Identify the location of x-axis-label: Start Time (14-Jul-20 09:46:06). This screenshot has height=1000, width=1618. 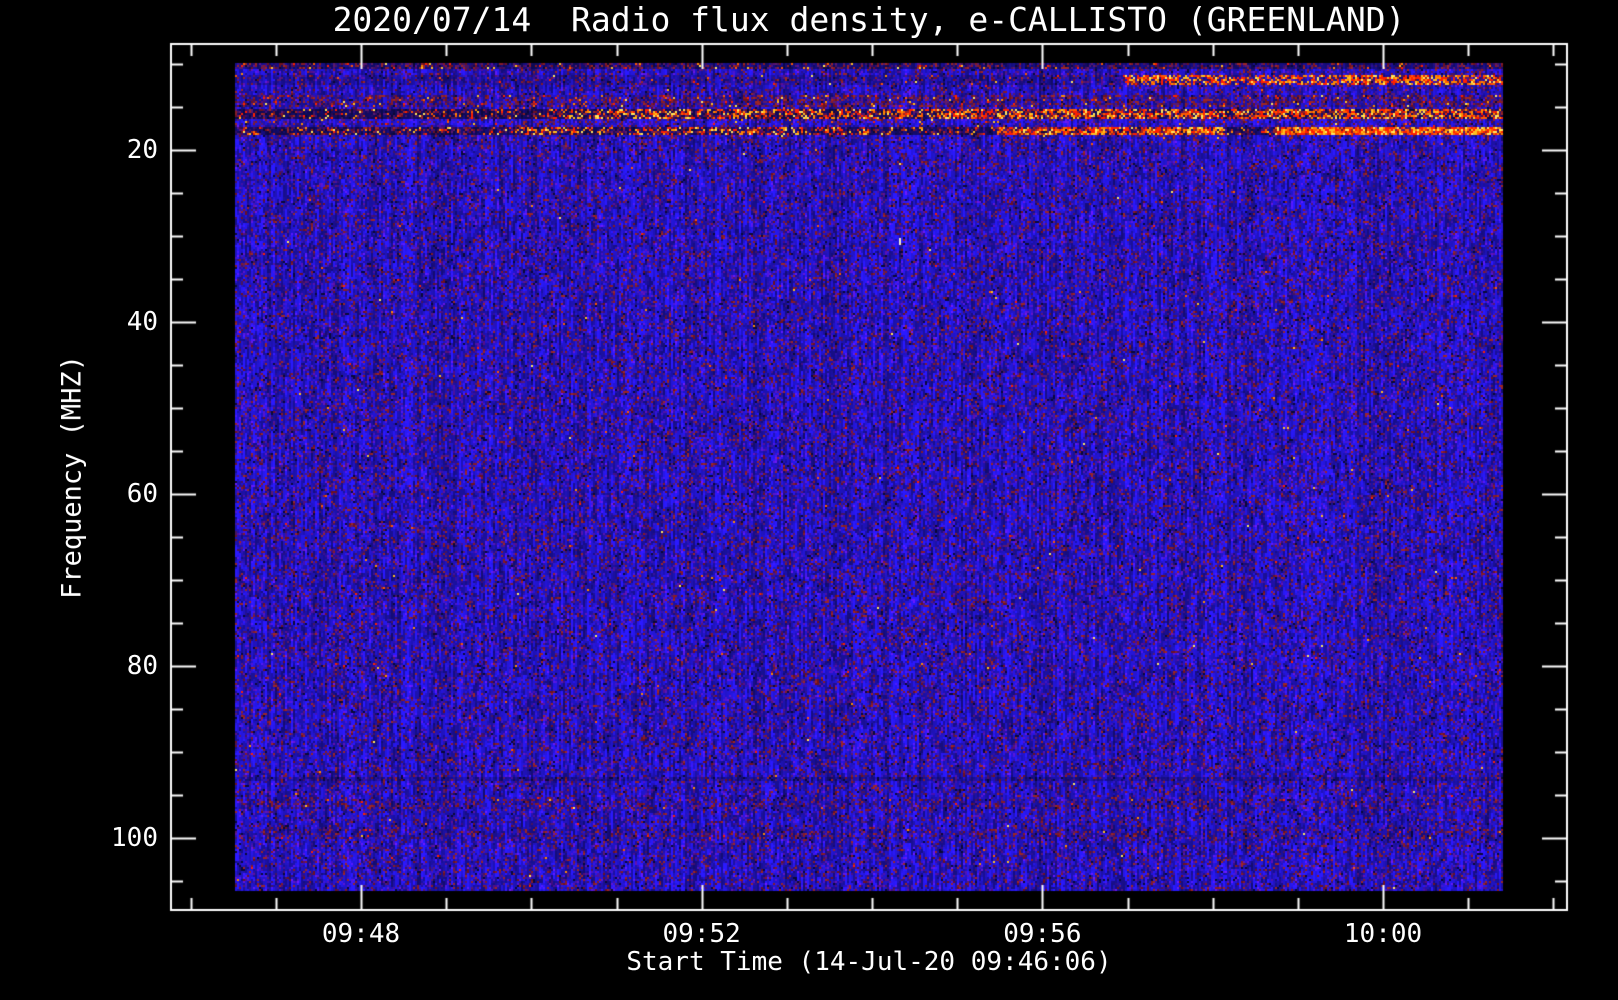
(869, 962).